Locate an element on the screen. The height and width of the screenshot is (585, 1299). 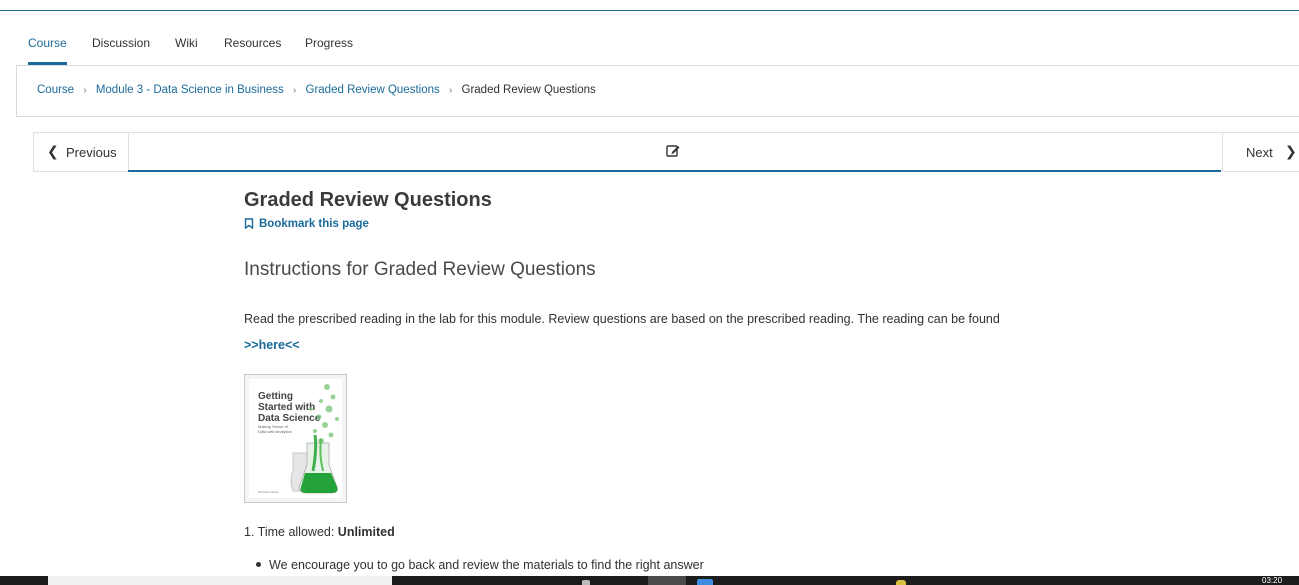
unit-tab is located at coordinates (674, 152).